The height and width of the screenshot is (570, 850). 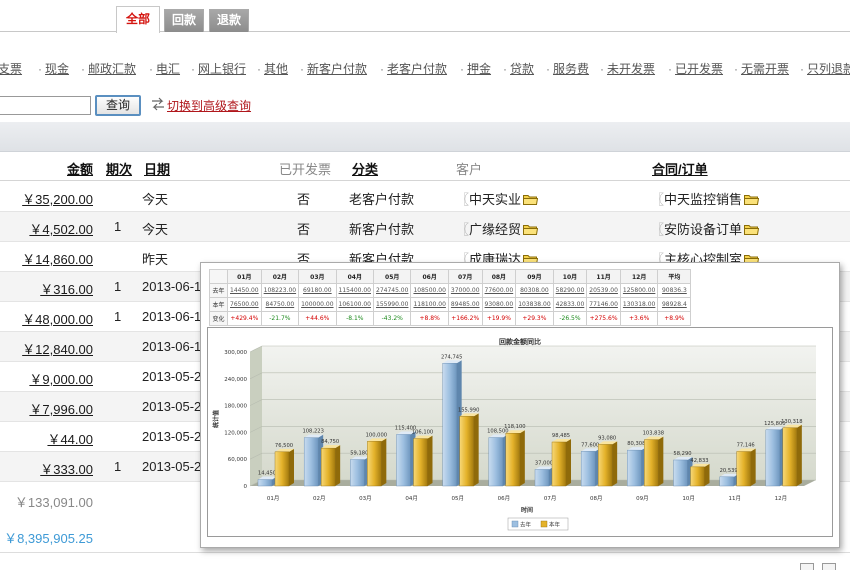 What do you see at coordinates (504, 498) in the screenshot?
I see `x-tick-label: 06月` at bounding box center [504, 498].